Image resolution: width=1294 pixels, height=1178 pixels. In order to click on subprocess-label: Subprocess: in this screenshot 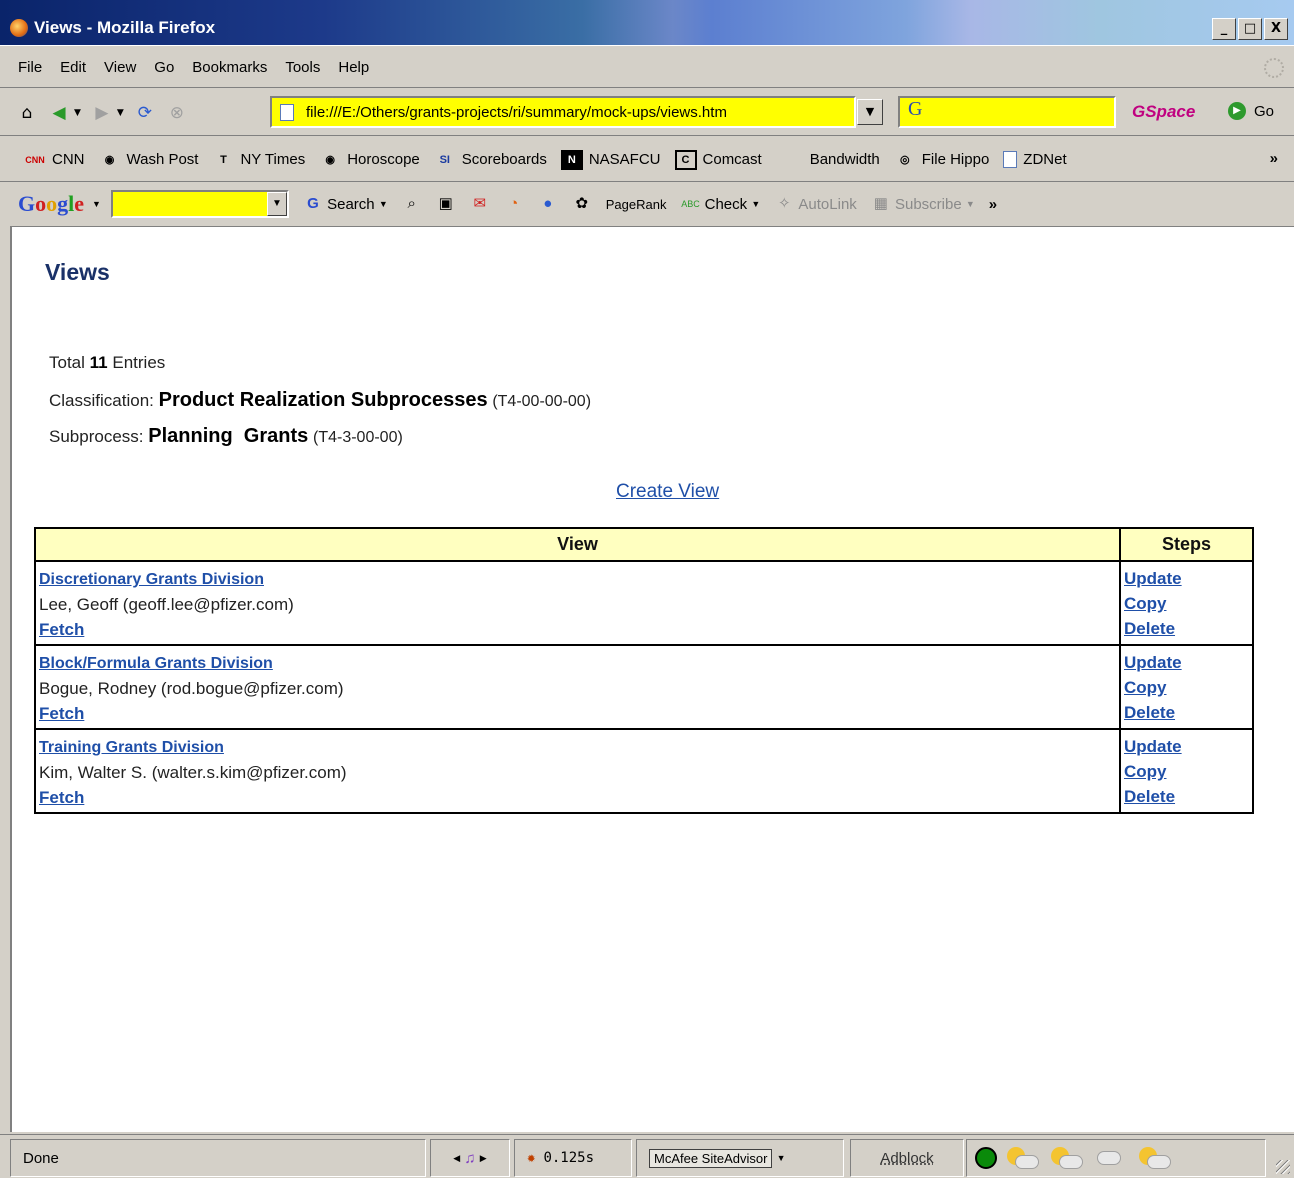, I will do `click(96, 436)`.